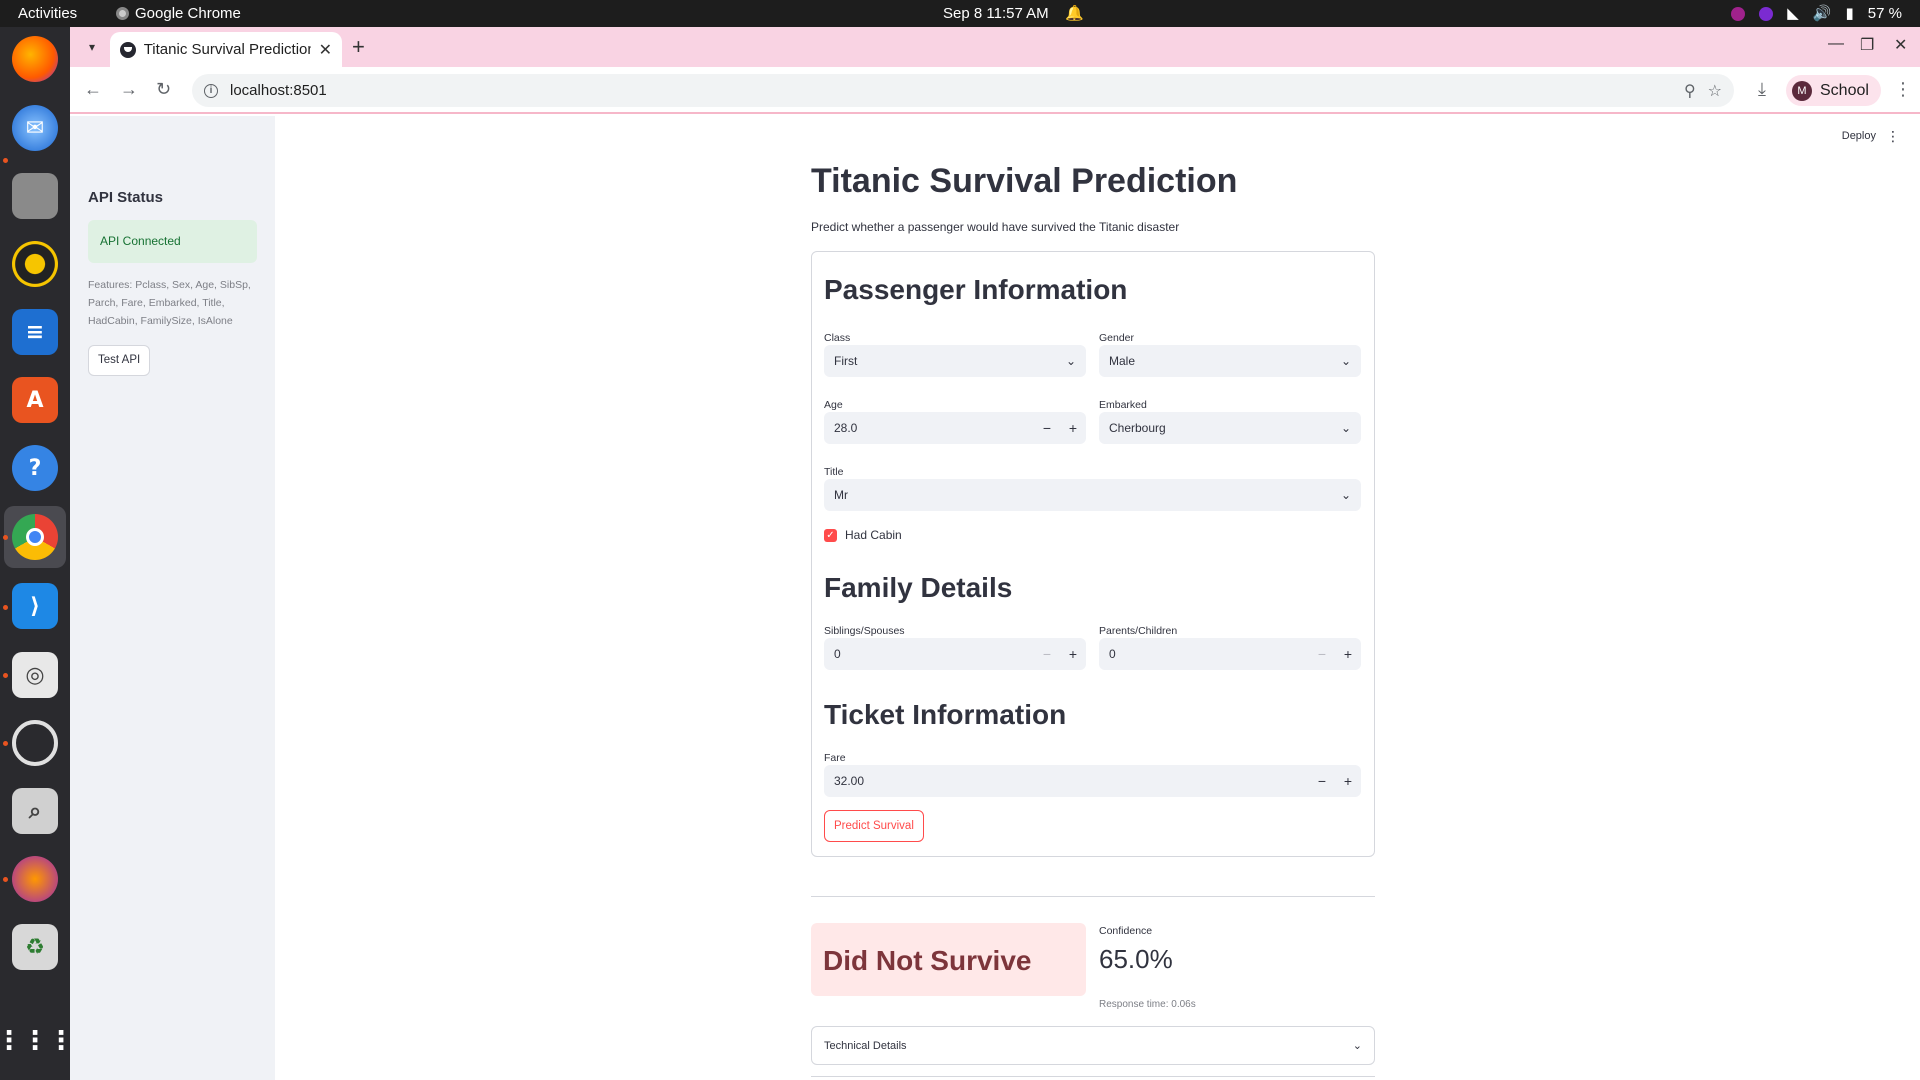  I want to click on help-icon: ?, so click(35, 468).